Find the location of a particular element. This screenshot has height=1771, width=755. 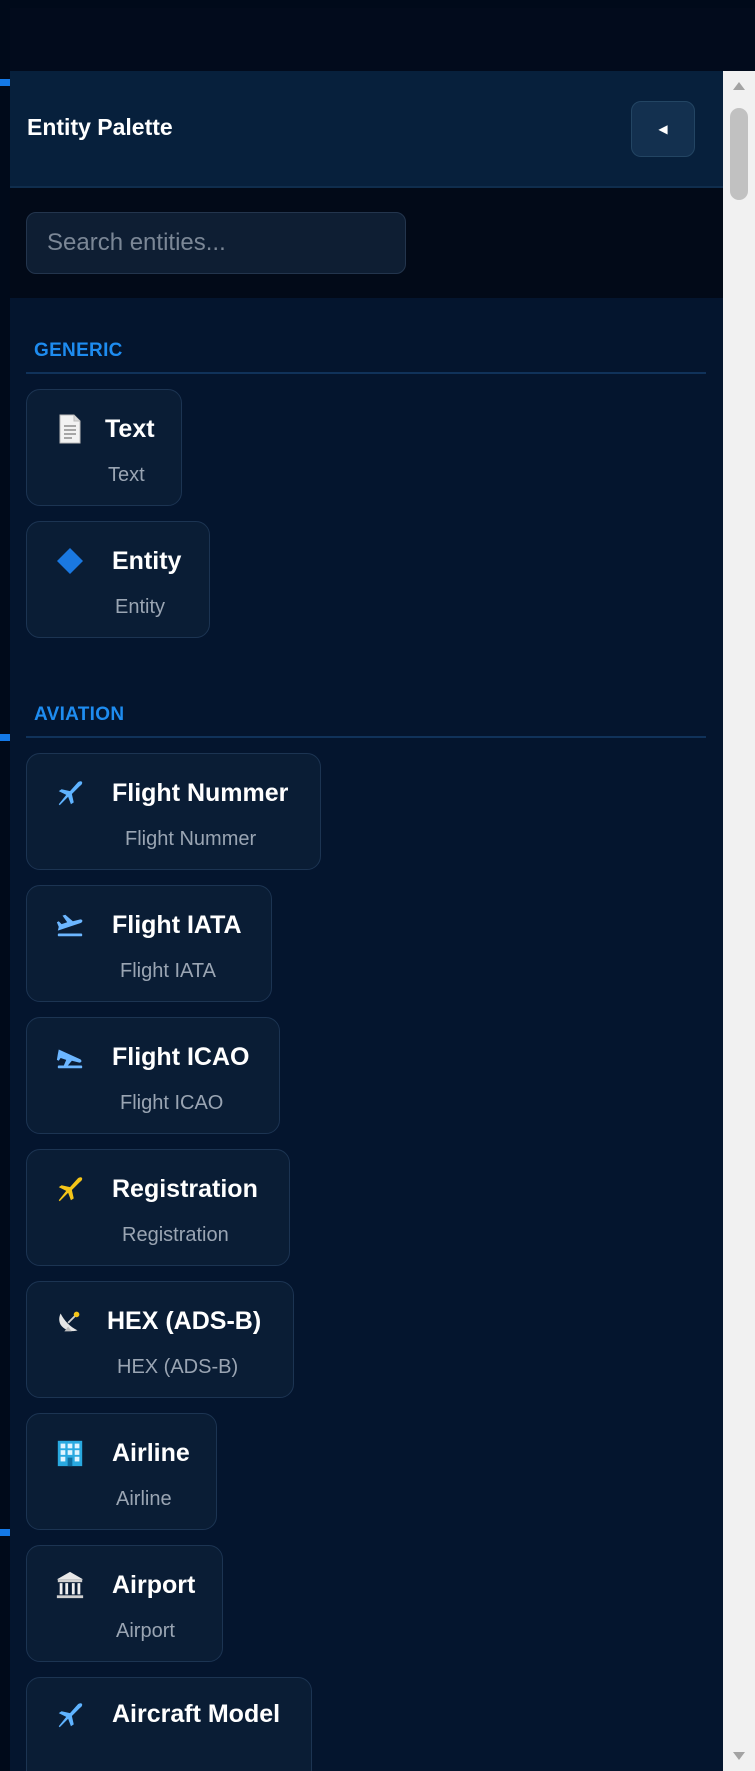

diamond-icon is located at coordinates (70, 561).